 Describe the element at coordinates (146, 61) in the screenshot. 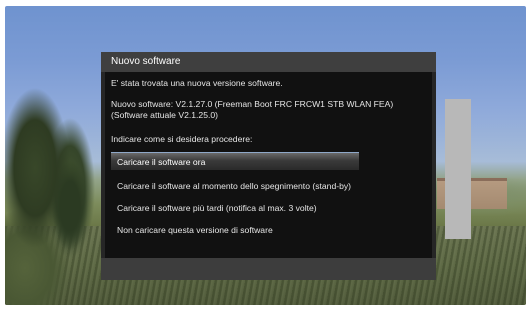

I see `dialog-title: Nuovo software` at that location.